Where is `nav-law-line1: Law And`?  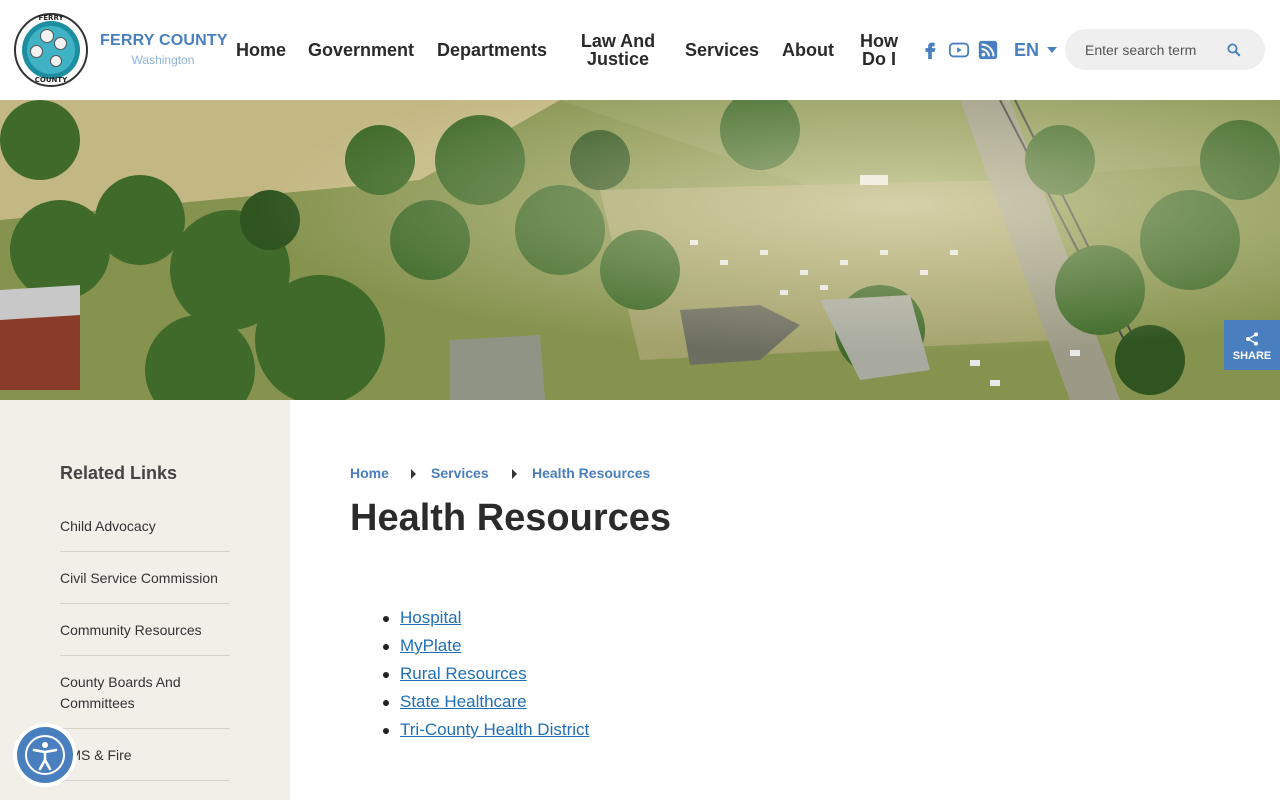
nav-law-line1: Law And is located at coordinates (618, 41).